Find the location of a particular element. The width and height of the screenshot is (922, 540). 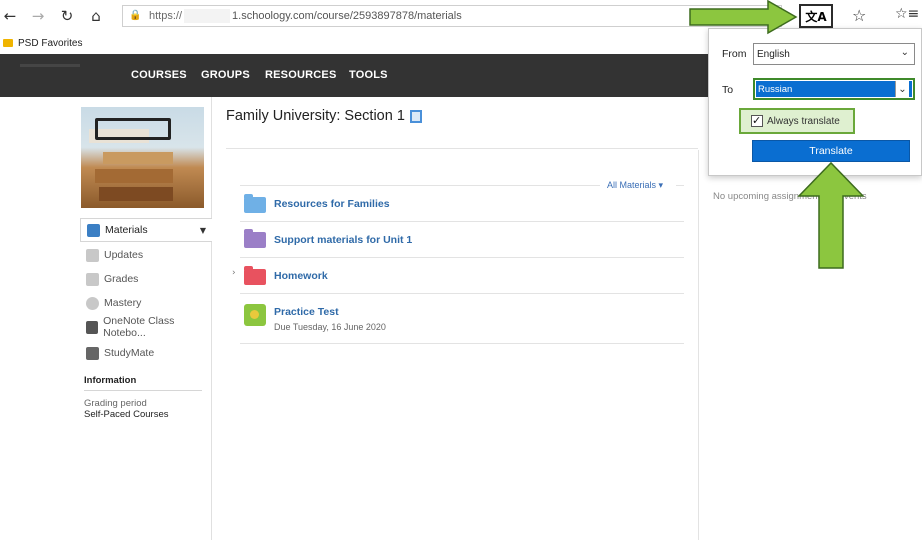

lock-icon: 🔒 is located at coordinates (135, 15).